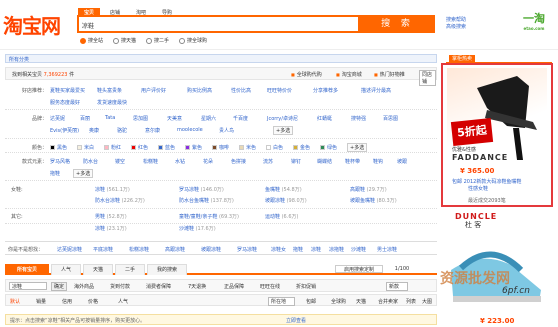  Describe the element at coordinates (140, 118) in the screenshot. I see `attr-value: 思加图` at that location.